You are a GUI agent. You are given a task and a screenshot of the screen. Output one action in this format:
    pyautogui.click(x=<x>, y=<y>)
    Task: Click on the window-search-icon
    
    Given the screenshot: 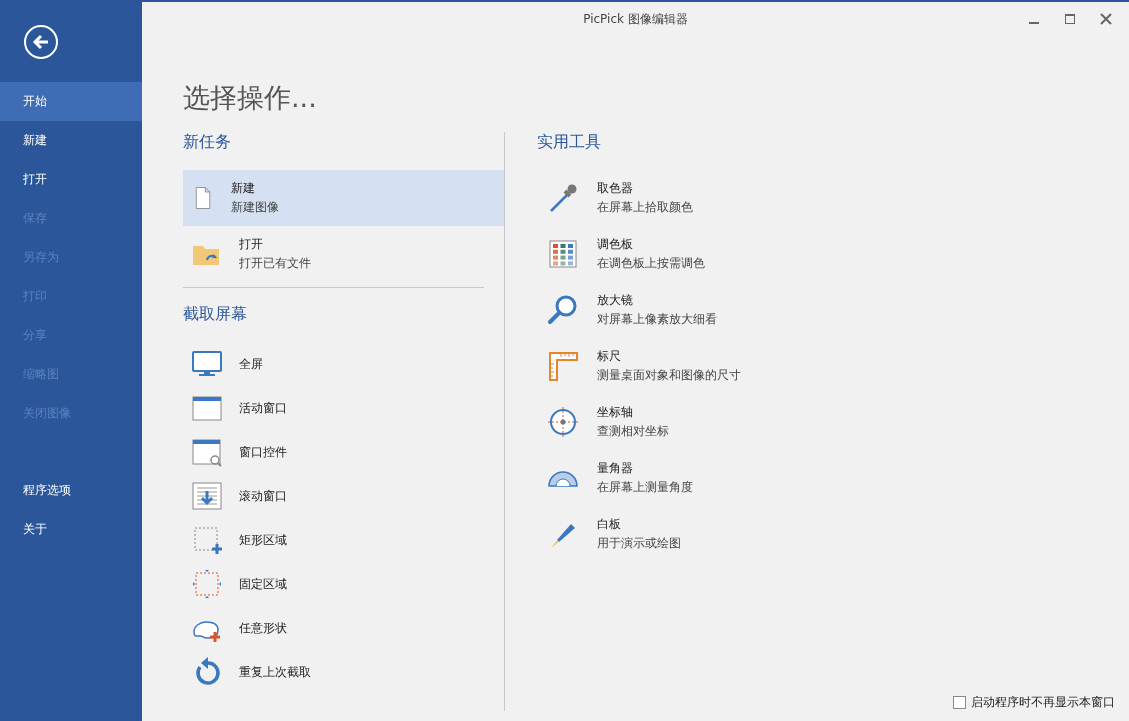 What is the action you would take?
    pyautogui.click(x=207, y=452)
    